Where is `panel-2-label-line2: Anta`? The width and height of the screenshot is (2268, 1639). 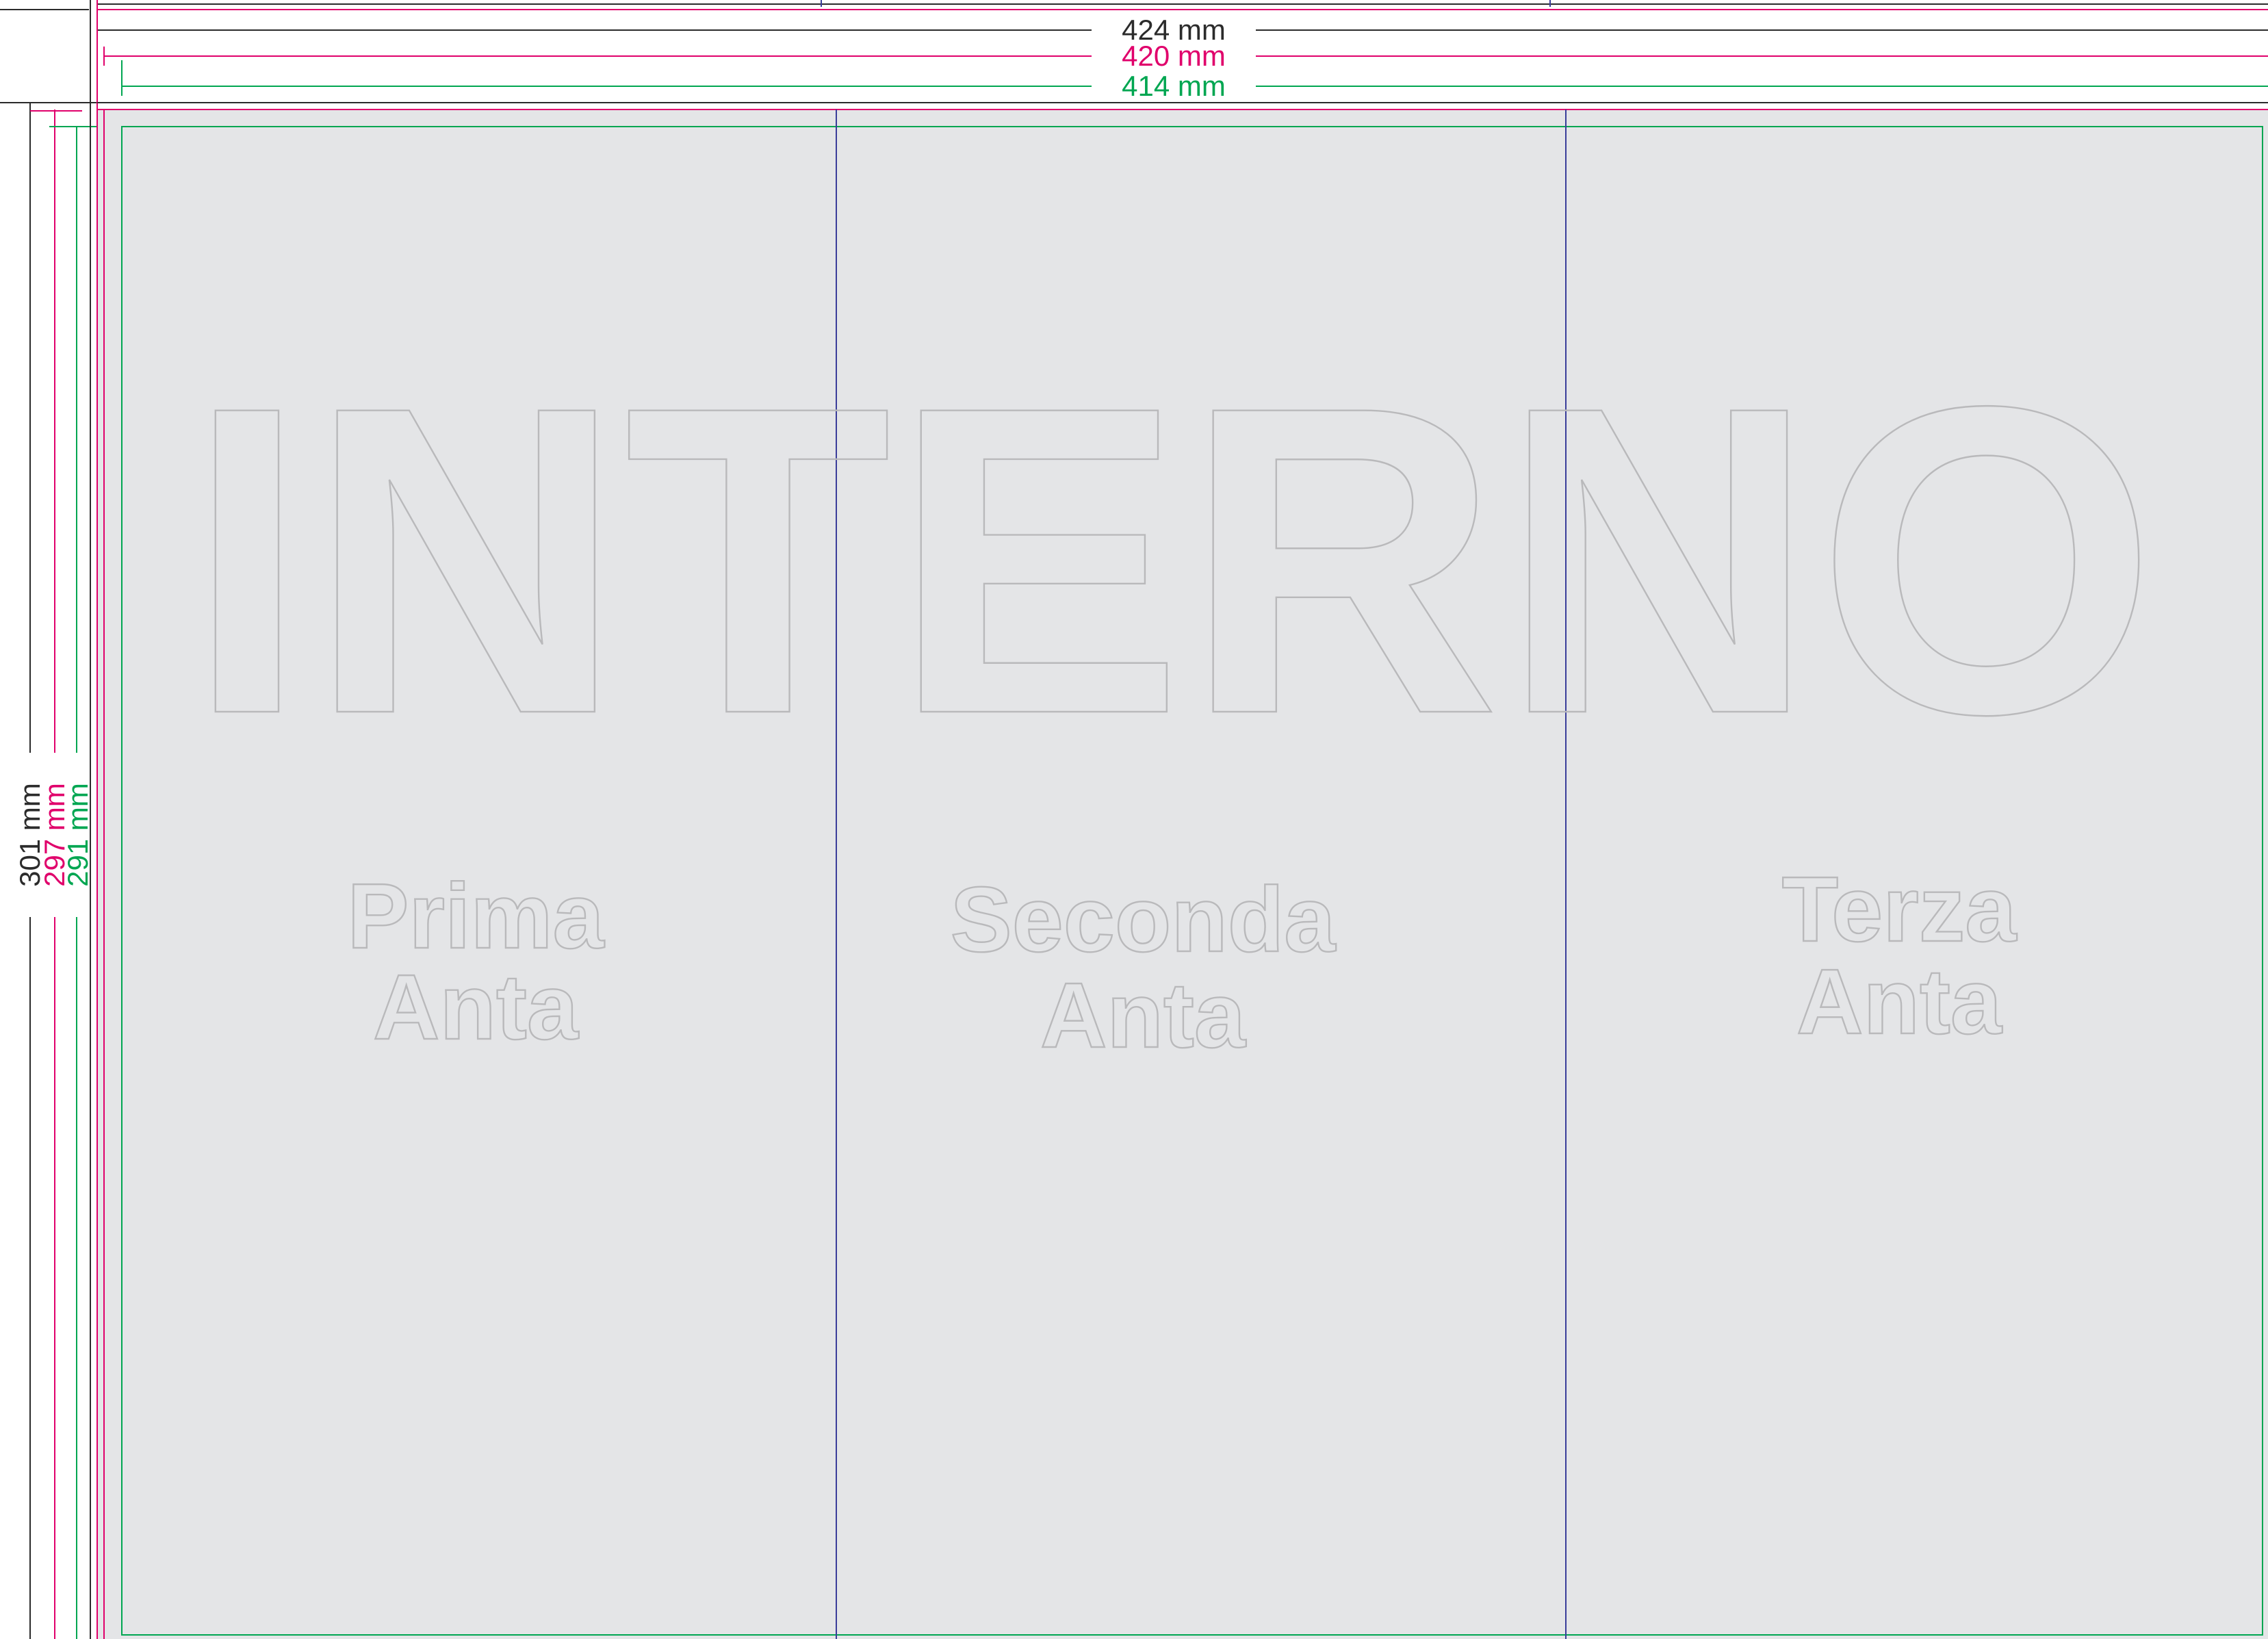 panel-2-label-line2: Anta is located at coordinates (1143, 1015).